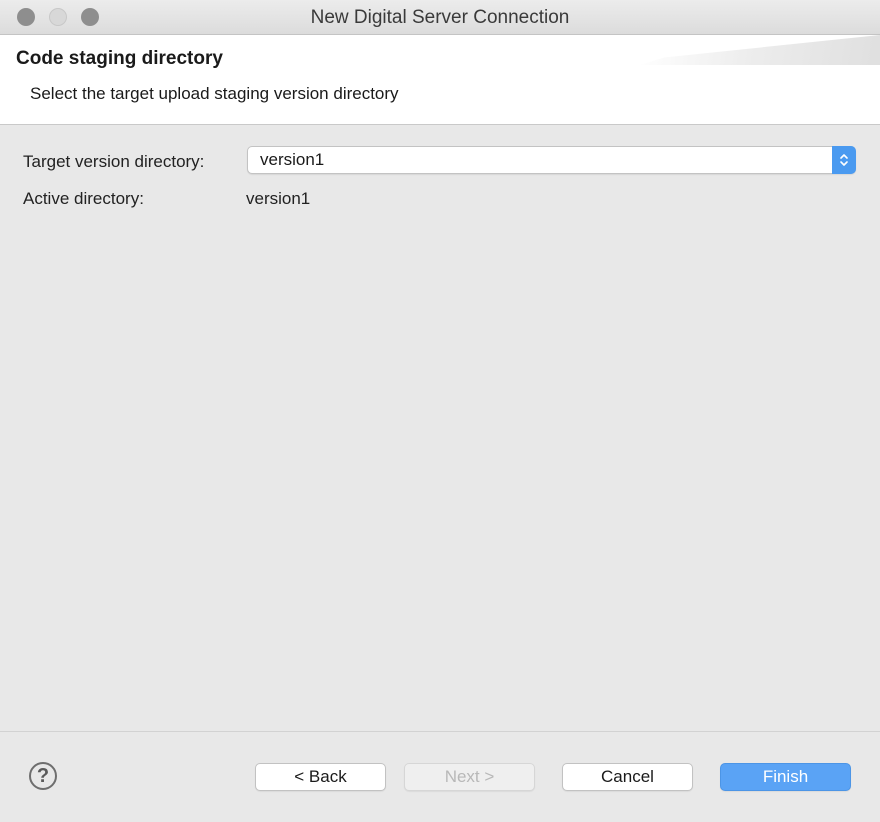 Image resolution: width=880 pixels, height=822 pixels. I want to click on button-bar: ? < Back Next > Cancel Finish, so click(440, 776).